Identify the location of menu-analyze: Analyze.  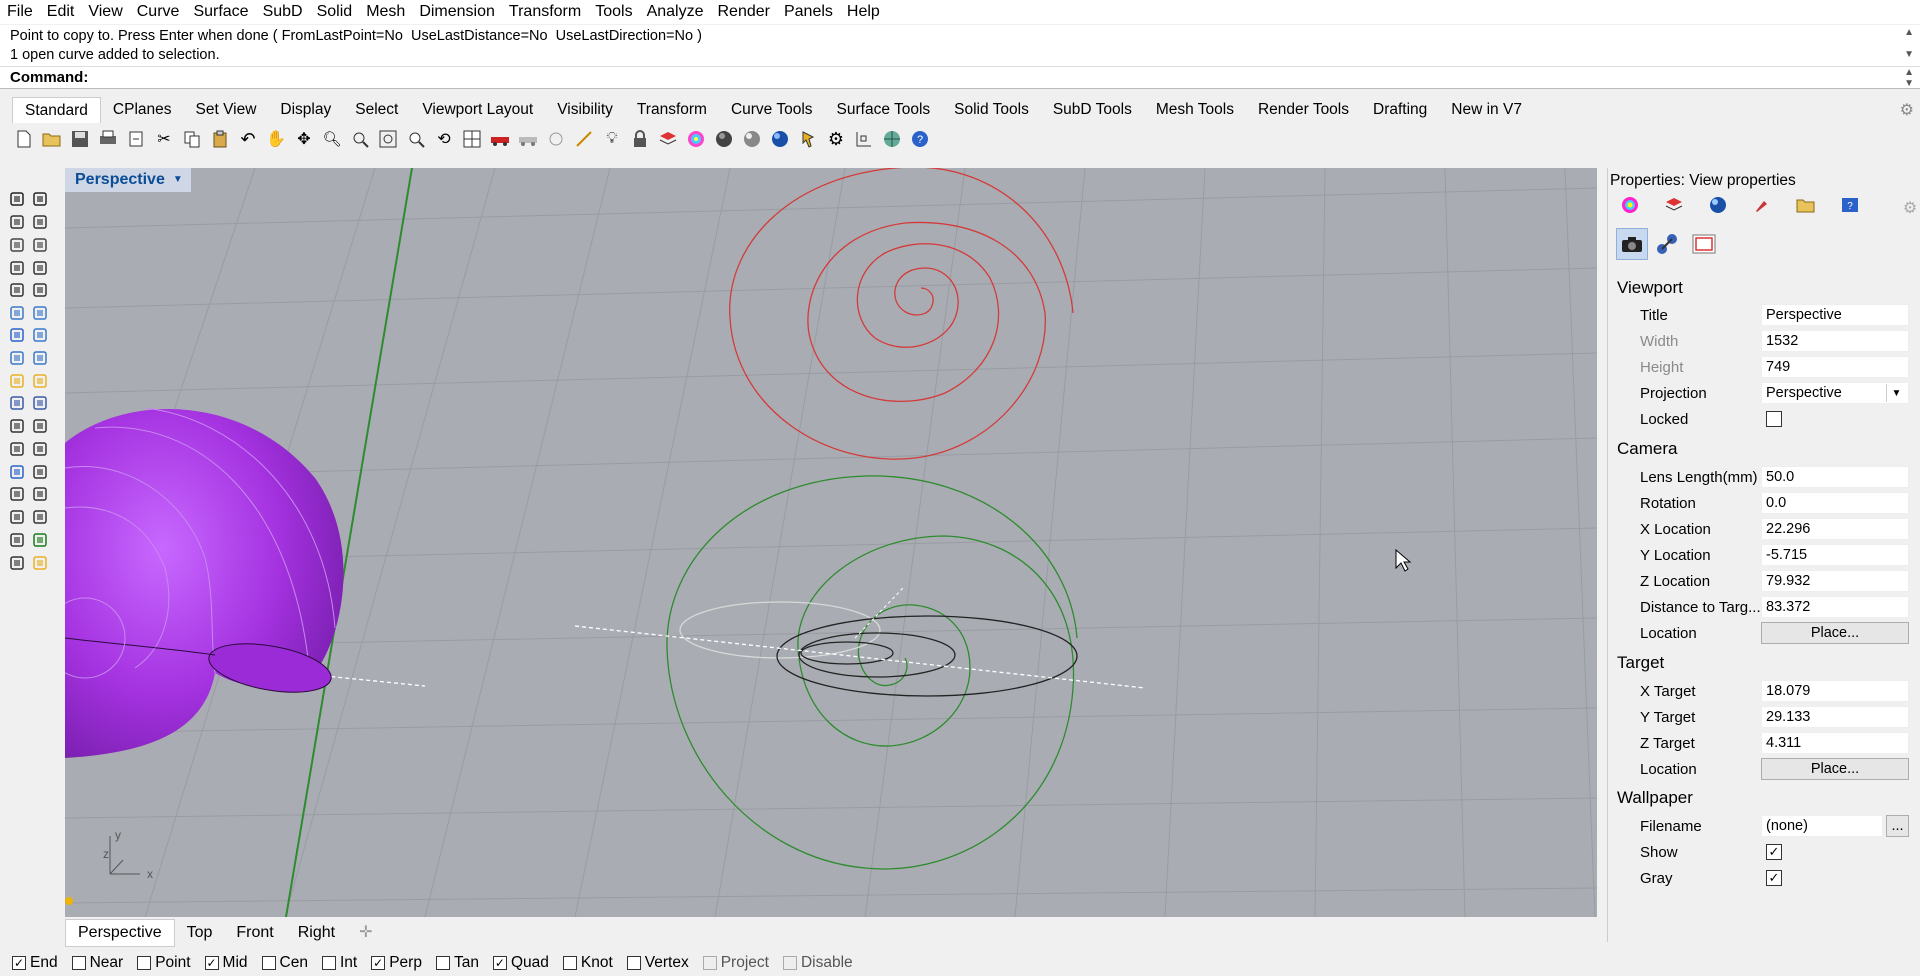
(675, 12).